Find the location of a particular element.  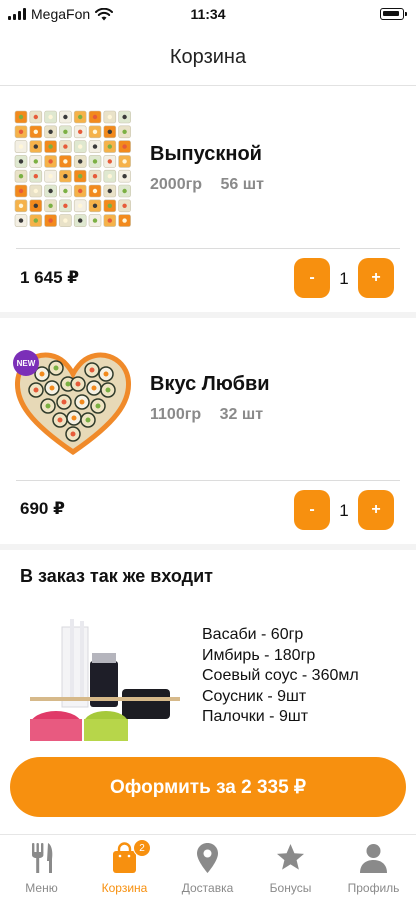

tab-label: Профиль is located at coordinates (373, 888).